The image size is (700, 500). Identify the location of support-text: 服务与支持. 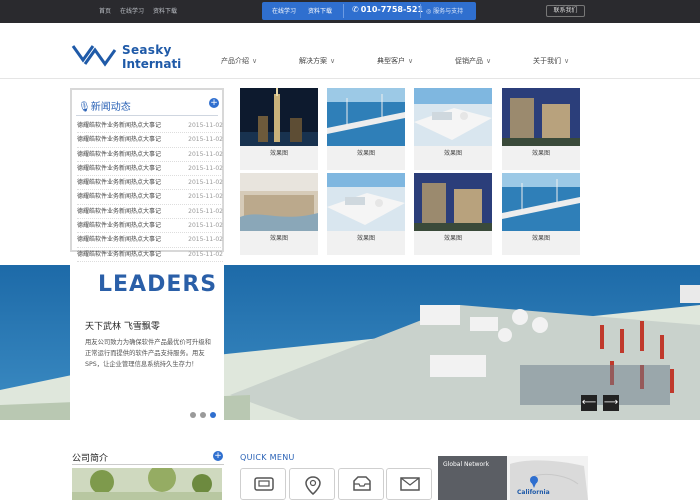
(448, 11).